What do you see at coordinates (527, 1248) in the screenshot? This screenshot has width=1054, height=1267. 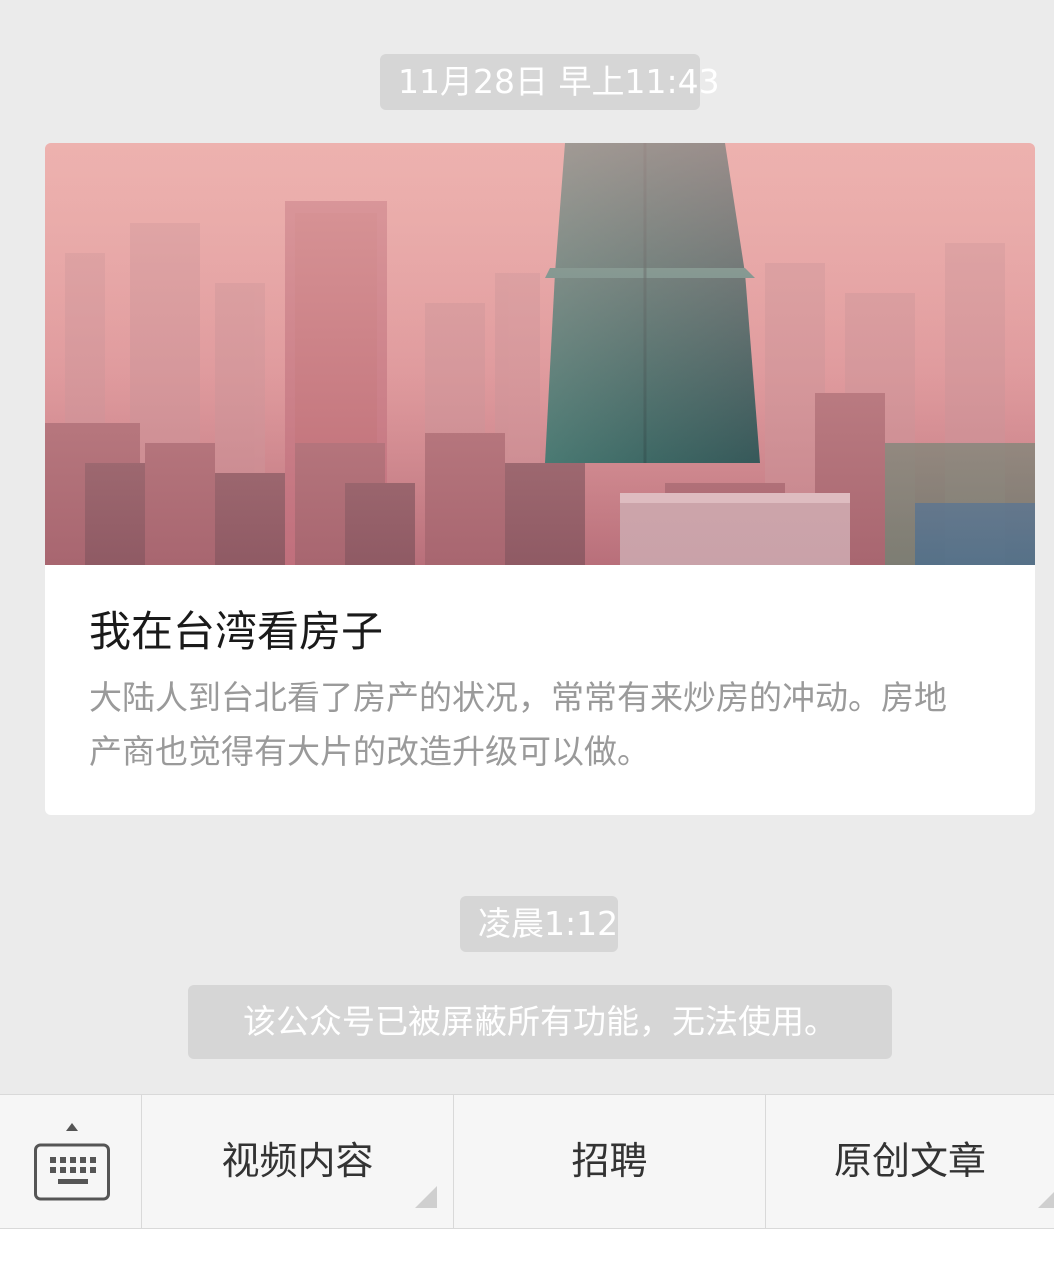 I see `bottom-strip` at bounding box center [527, 1248].